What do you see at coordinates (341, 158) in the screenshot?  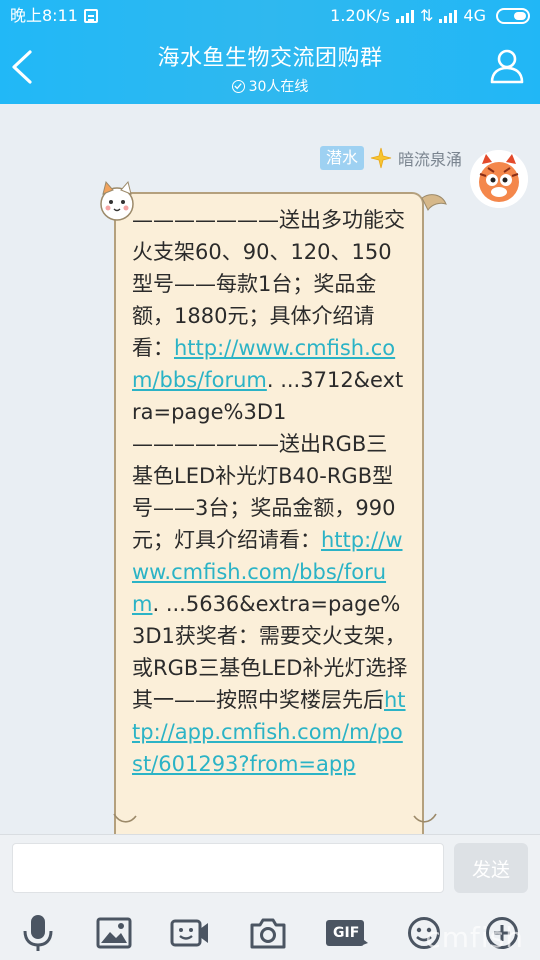 I see `member-role-badge: 潜水` at bounding box center [341, 158].